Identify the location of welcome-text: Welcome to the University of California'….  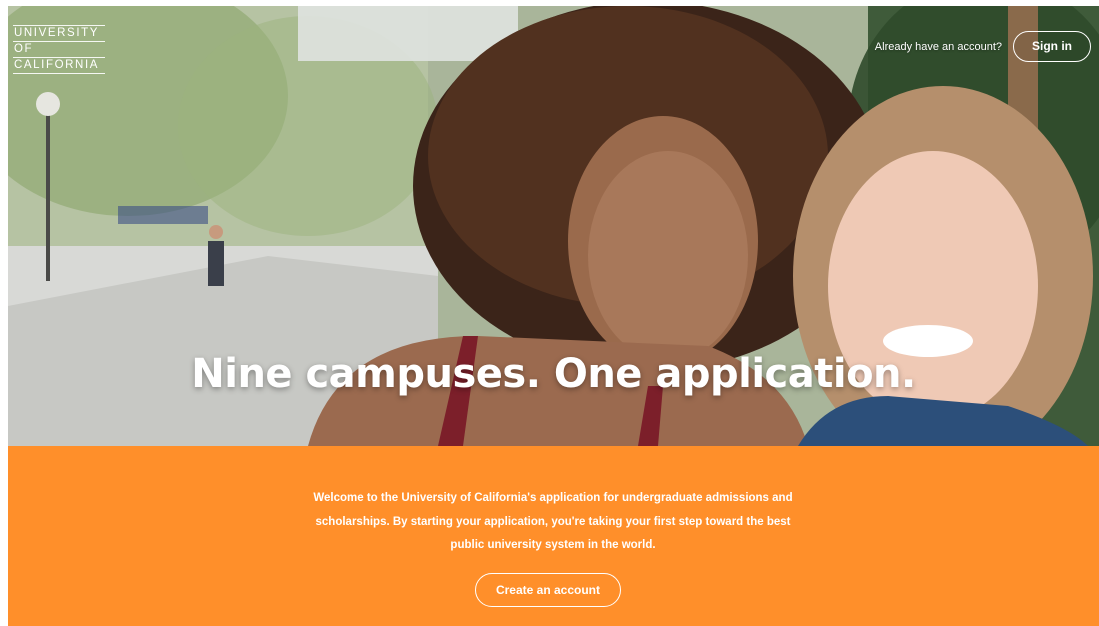
(553, 521).